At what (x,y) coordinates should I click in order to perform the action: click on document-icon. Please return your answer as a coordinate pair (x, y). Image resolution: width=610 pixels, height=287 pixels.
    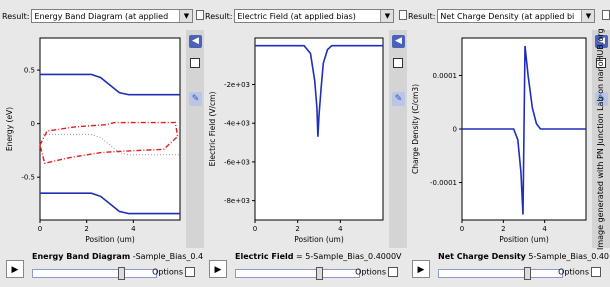
    Looking at the image, I should click on (606, 15).